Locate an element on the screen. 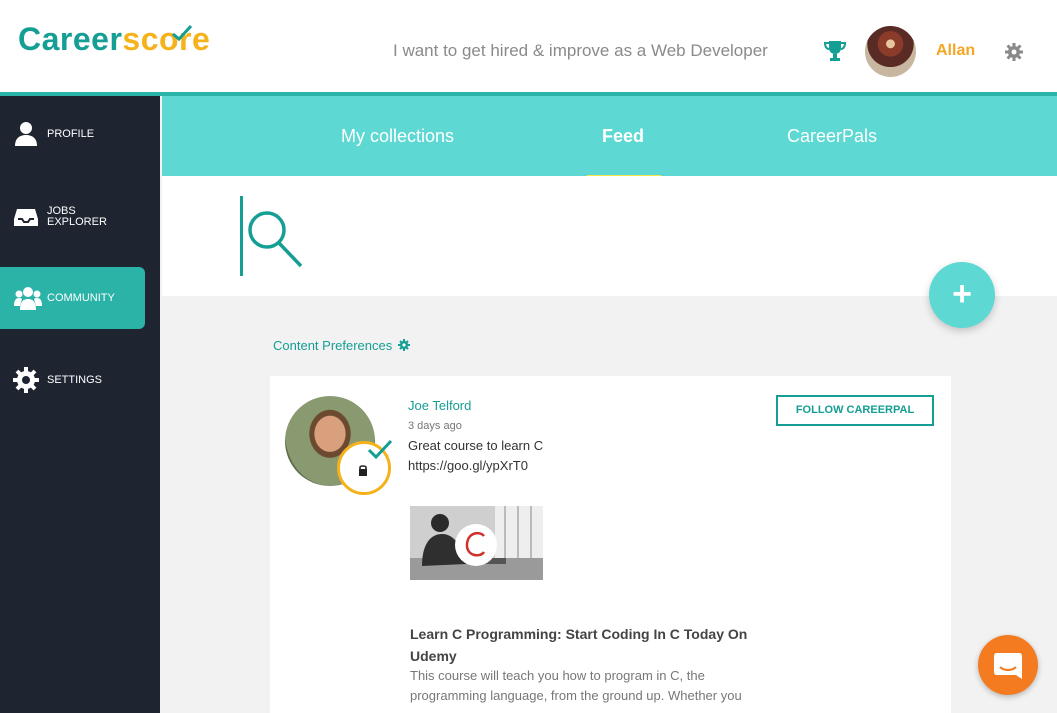 This screenshot has width=1057, height=713. chat-launcher-button is located at coordinates (1008, 665).